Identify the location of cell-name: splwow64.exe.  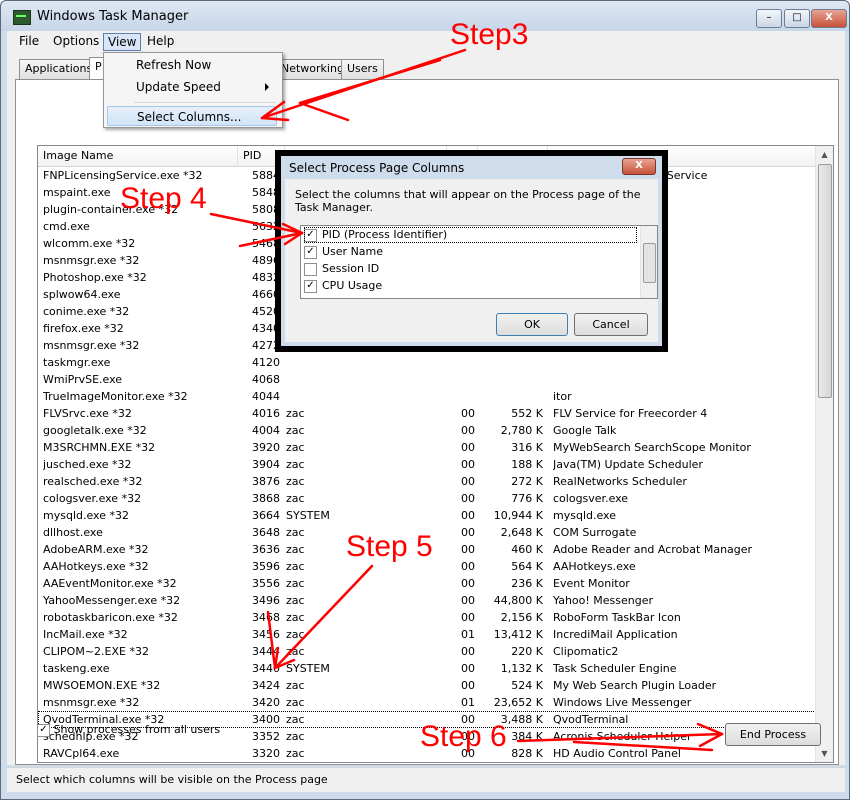
(82, 294).